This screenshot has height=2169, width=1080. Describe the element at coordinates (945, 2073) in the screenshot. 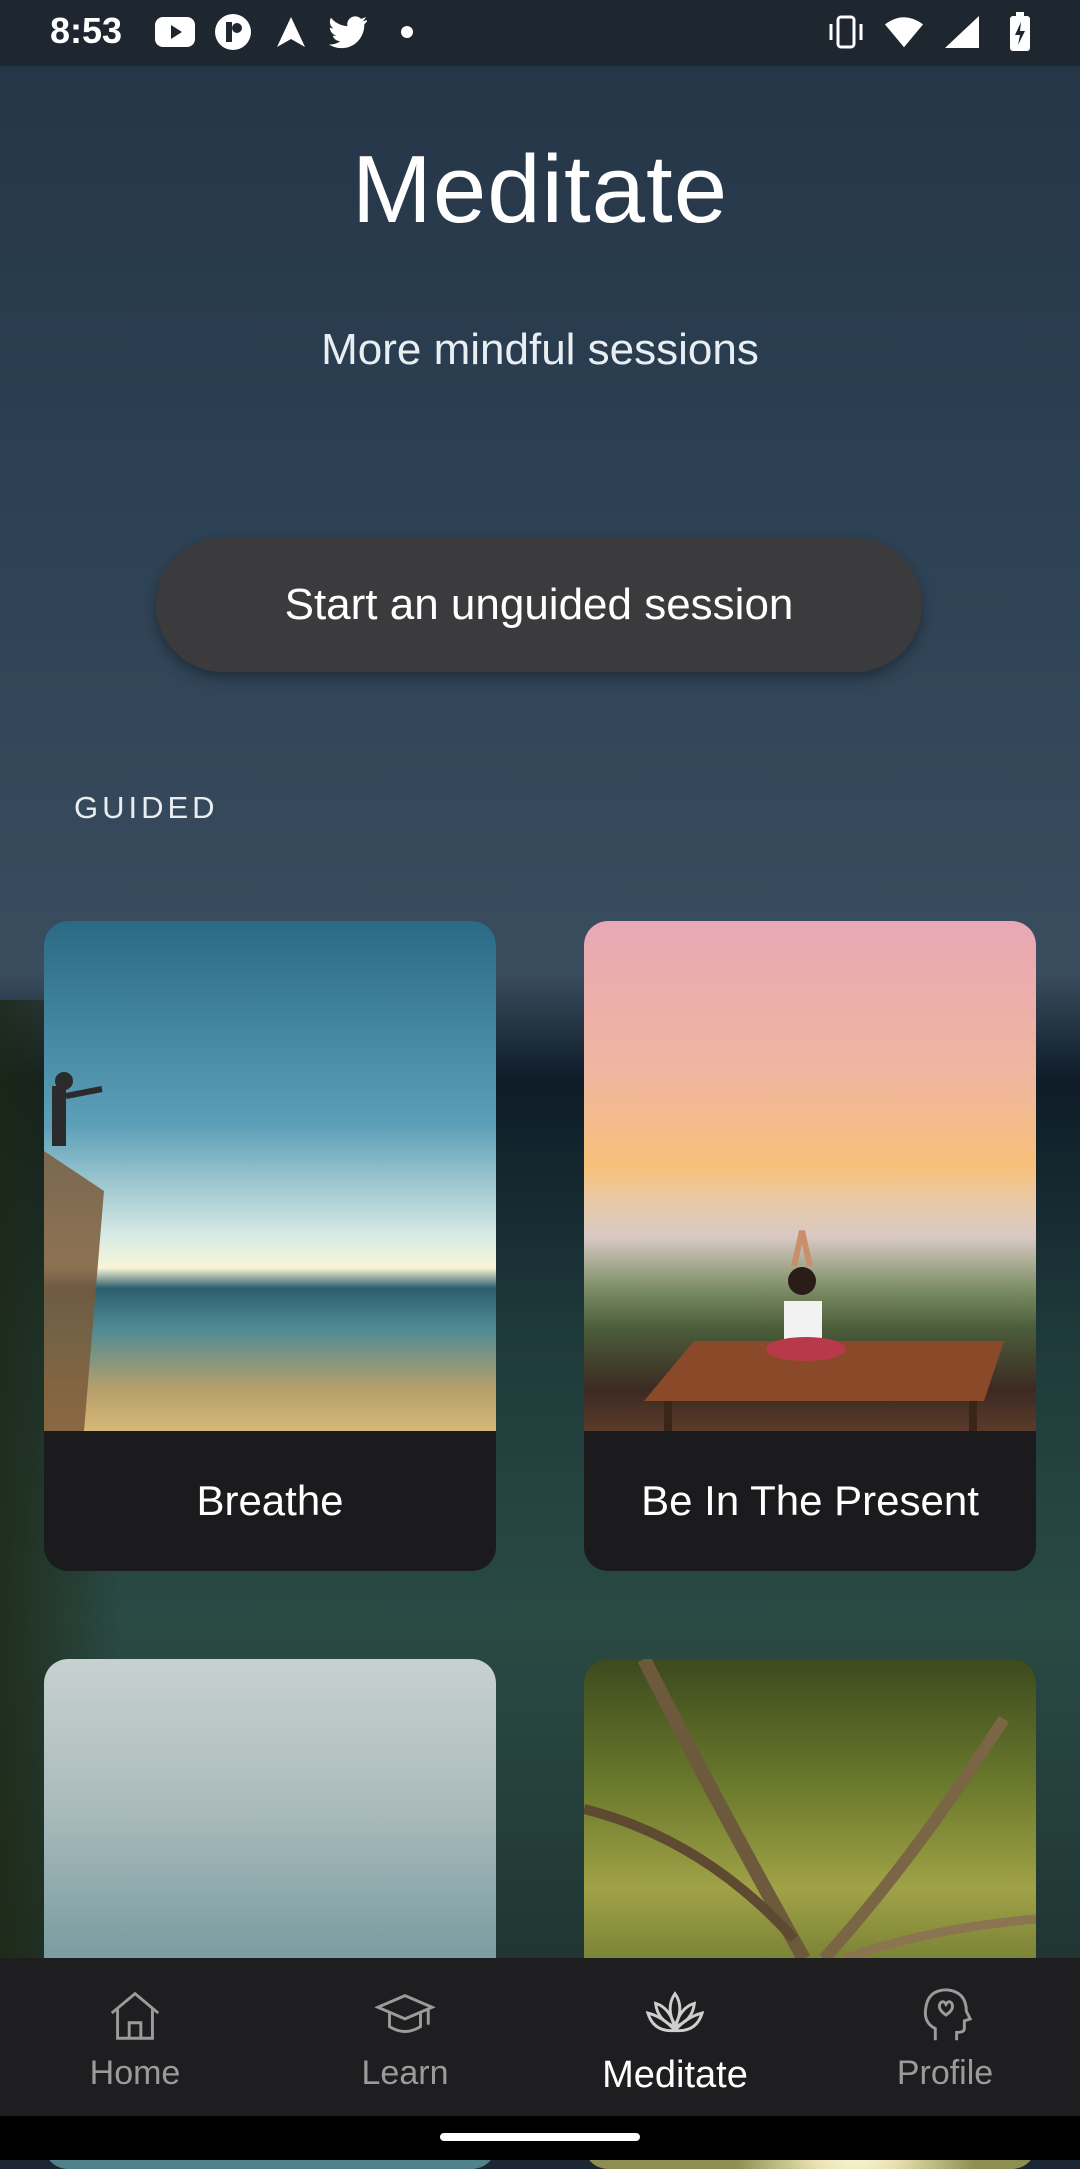

I see `nav-label-profile: Profile` at that location.